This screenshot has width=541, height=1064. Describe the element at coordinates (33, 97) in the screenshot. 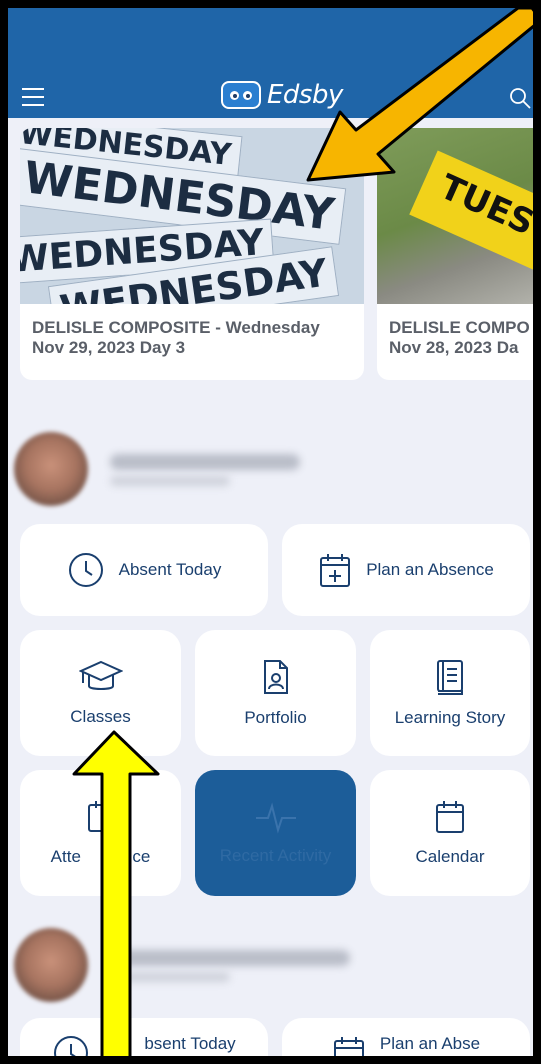

I see `hamburger-menu-icon` at that location.